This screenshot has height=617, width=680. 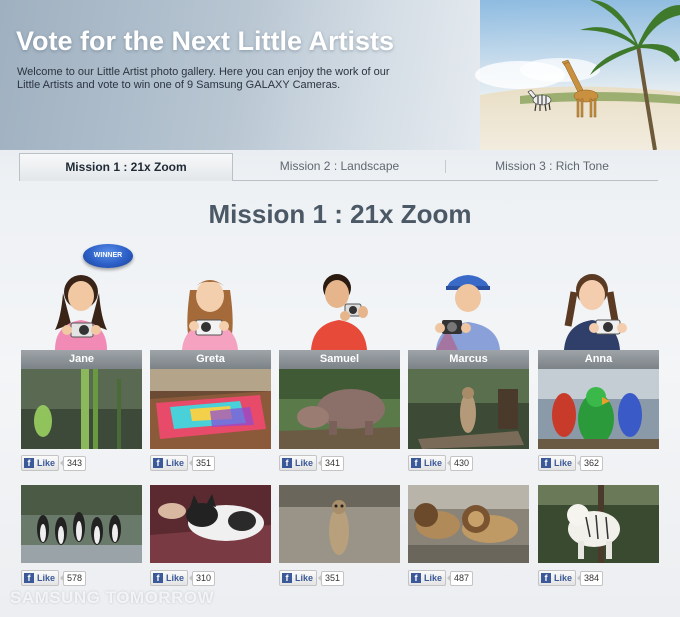 I want to click on artist-portrait-marcus, so click(x=468, y=309).